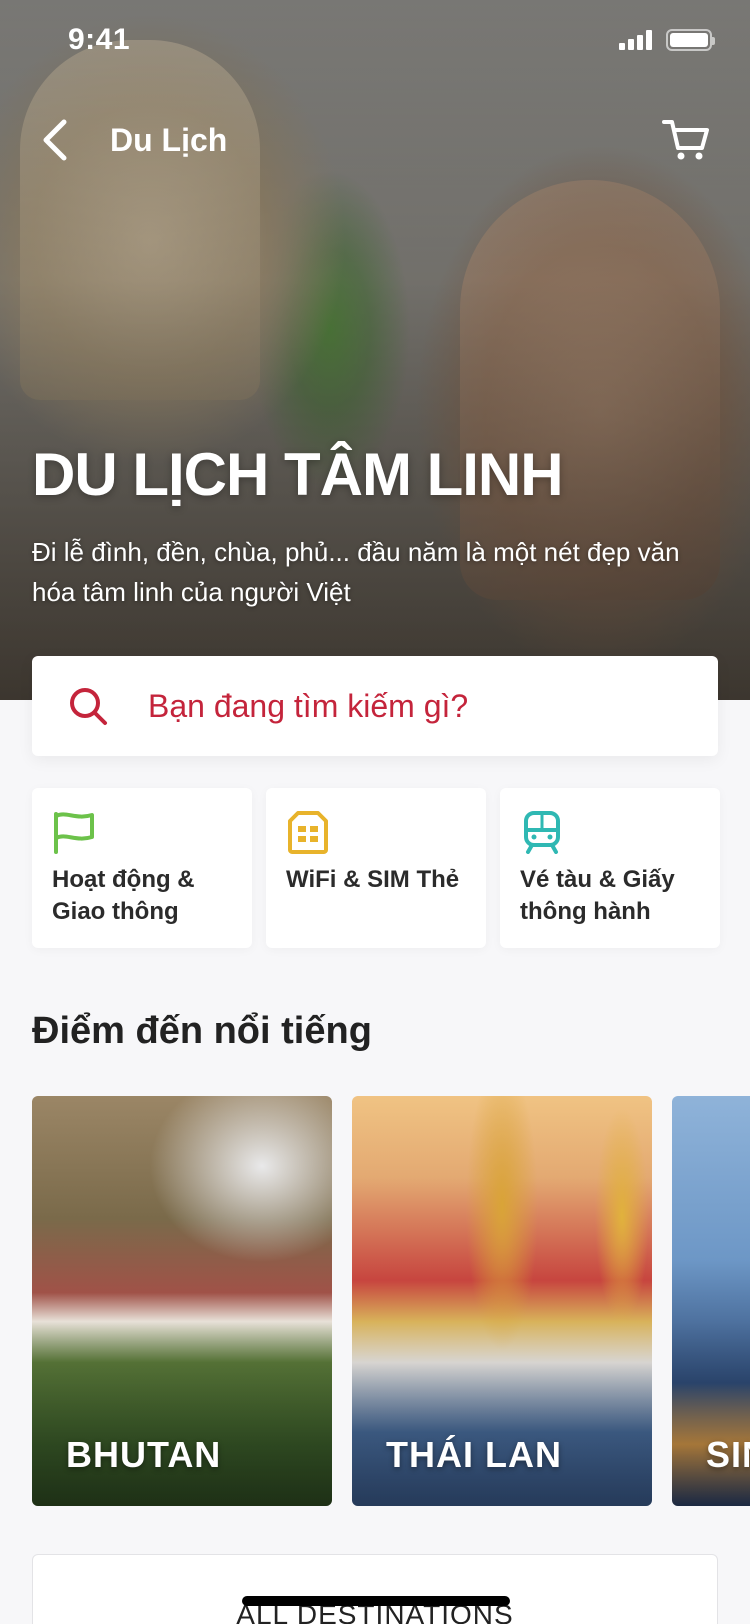  What do you see at coordinates (375, 1589) in the screenshot?
I see `all-destinations-button: ALL DESTINATIONS` at bounding box center [375, 1589].